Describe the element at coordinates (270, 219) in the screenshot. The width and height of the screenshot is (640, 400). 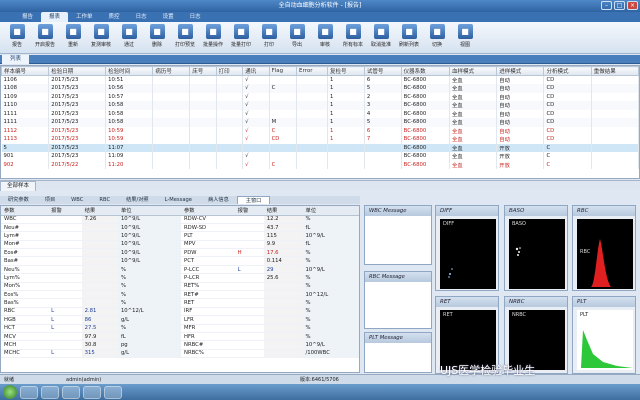
I see `result-row: RDW-CV 12.2%` at that location.